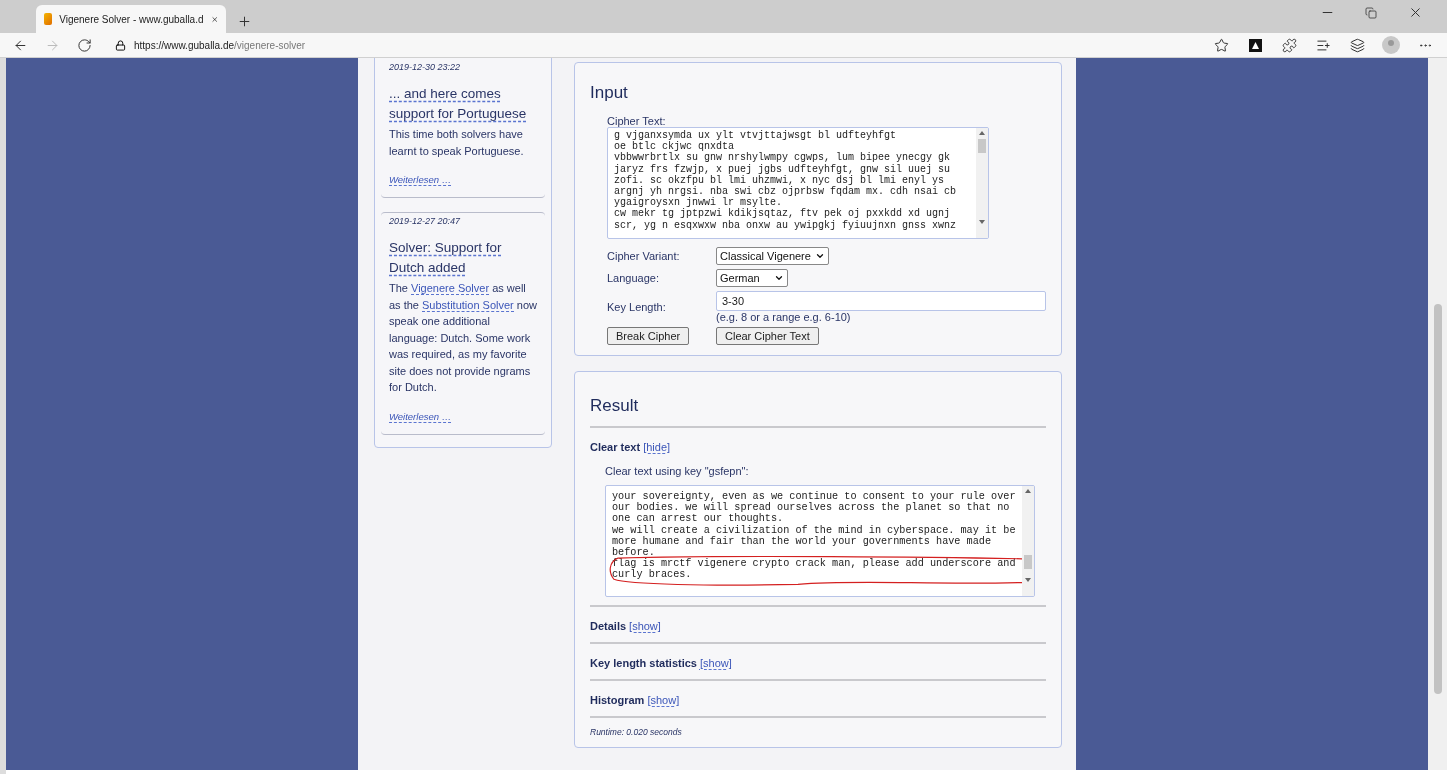 The image size is (1447, 774). What do you see at coordinates (798, 183) in the screenshot?
I see `cipher-text-area: g vjganxsymda ux ylt vtvjttajwsgt bl udfteyhfgt oe btlc ckjwc qnxdta vbbwwrbrtlx su gnw nrshylwmpy cgwps, lum bipee ynecgy gk jaryz frs fzwjp, x puej jgbs udfteyhfgt, gnw sil uuej su zofi. sc okzfpu bl lmi uhzmwi, x nyc dsj bl lmi enyl ys argnj yh nrgsi. nba swi cbz ojprbsw fqdam mx. cdh nsai cb ygaigroysxn jnwwi lr msylte. cw mekr tg jptpzwi kdikjsqtaz, ftv pek oj pxxkdd xd ugnj scr, yg n esqxwxw nba onxw au ywipgkj fyiuujnxn gnss xwnz` at bounding box center [798, 183].